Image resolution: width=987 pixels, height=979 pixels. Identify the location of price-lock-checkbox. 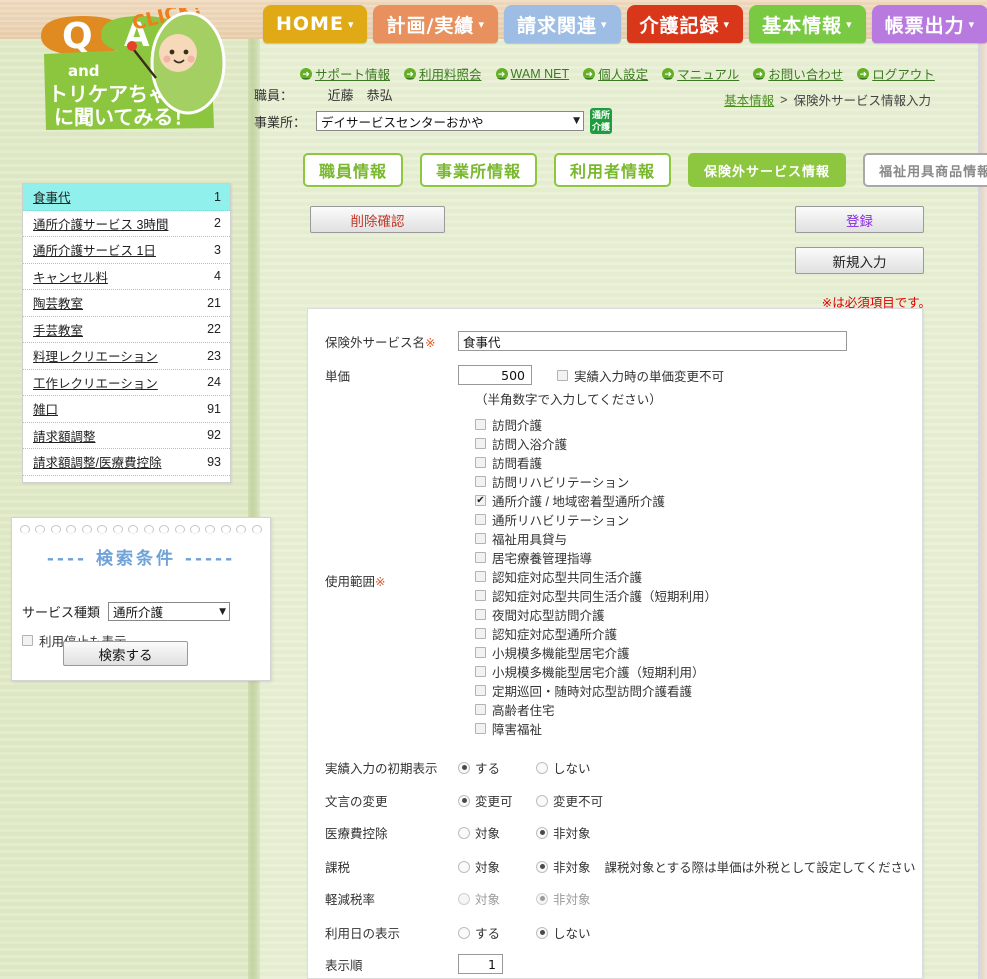
(562, 375).